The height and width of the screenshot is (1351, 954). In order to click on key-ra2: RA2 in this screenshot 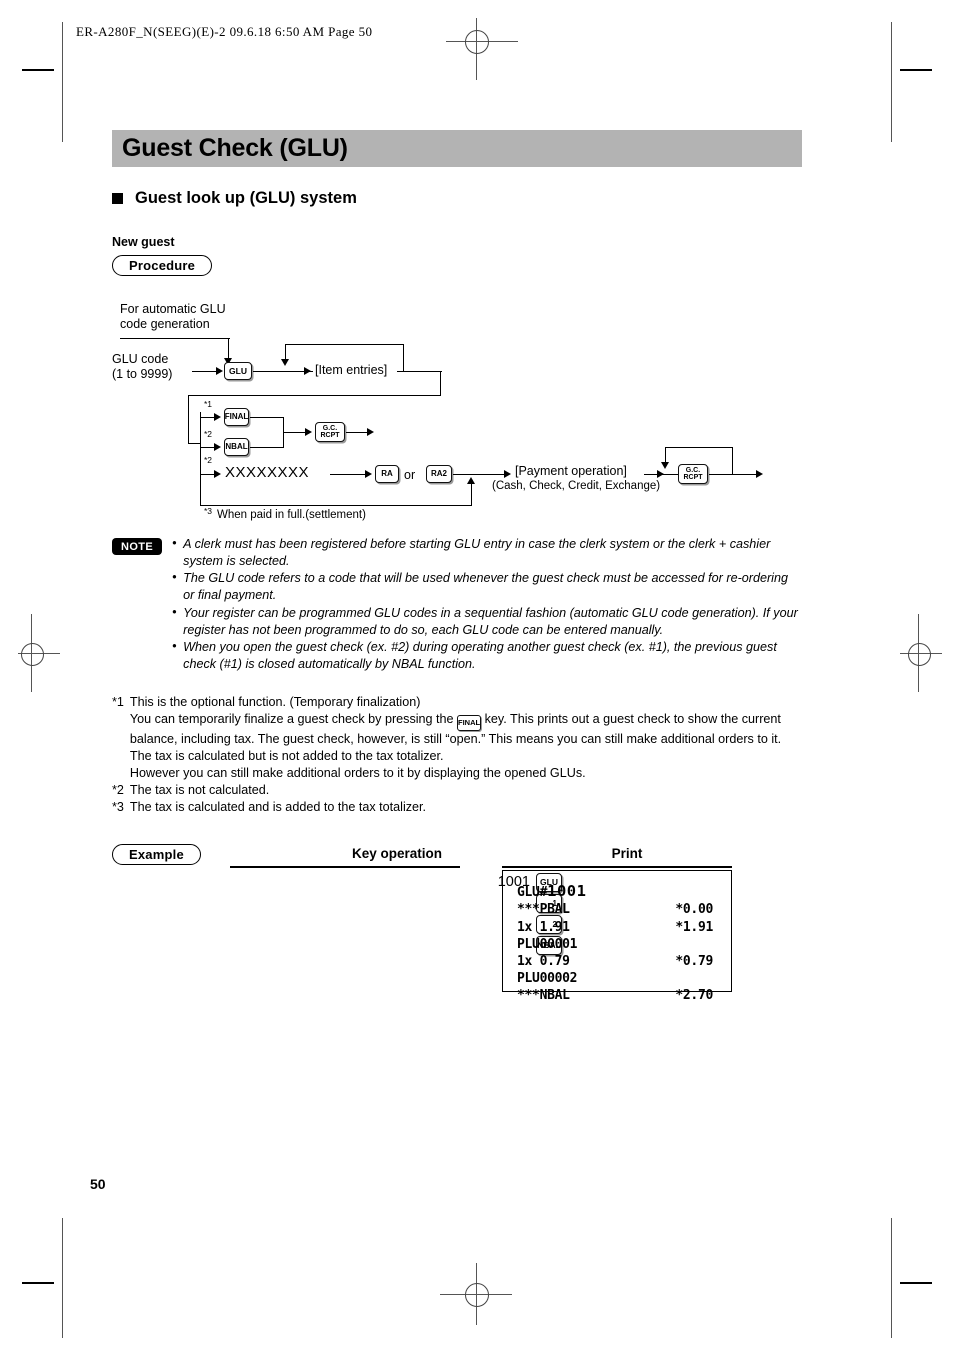, I will do `click(439, 474)`.